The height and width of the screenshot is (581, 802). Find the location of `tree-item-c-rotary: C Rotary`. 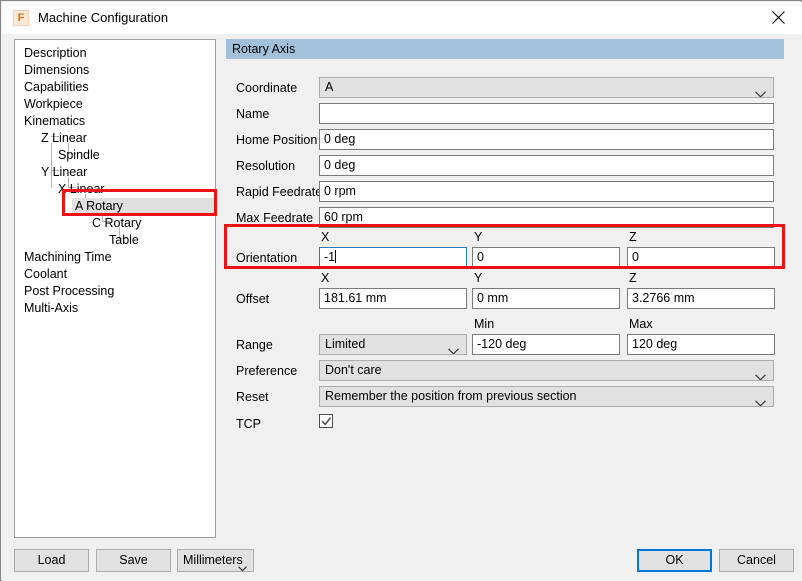

tree-item-c-rotary: C Rotary is located at coordinates (118, 223).